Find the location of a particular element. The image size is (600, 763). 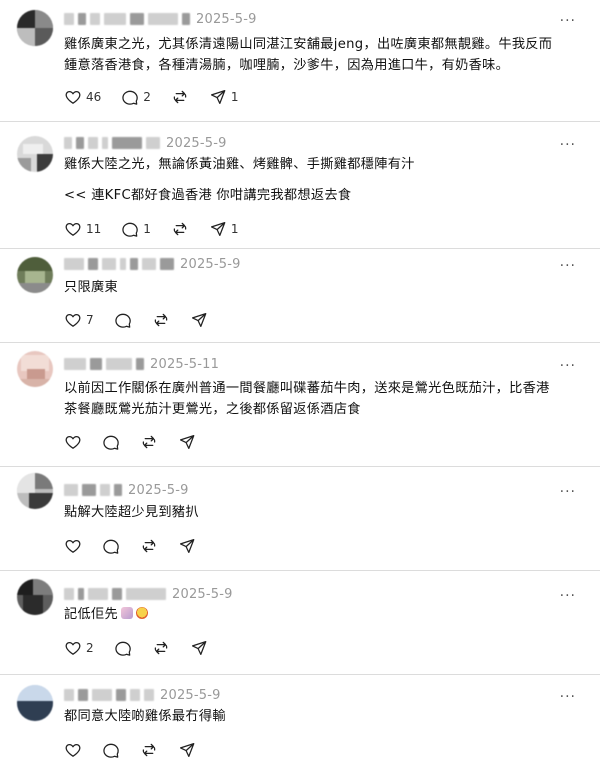

comment-actions: 7 is located at coordinates (146, 320).